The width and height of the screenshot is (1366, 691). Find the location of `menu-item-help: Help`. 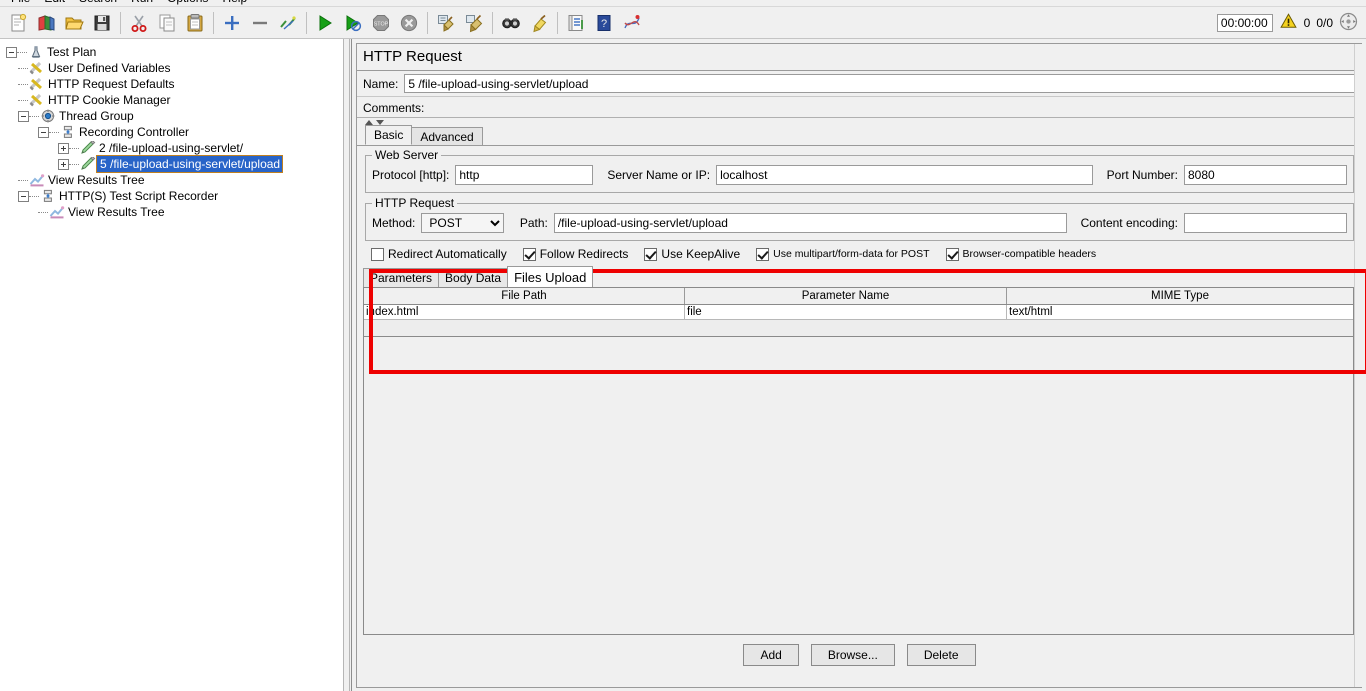

menu-item-help: Help is located at coordinates (234, 3).